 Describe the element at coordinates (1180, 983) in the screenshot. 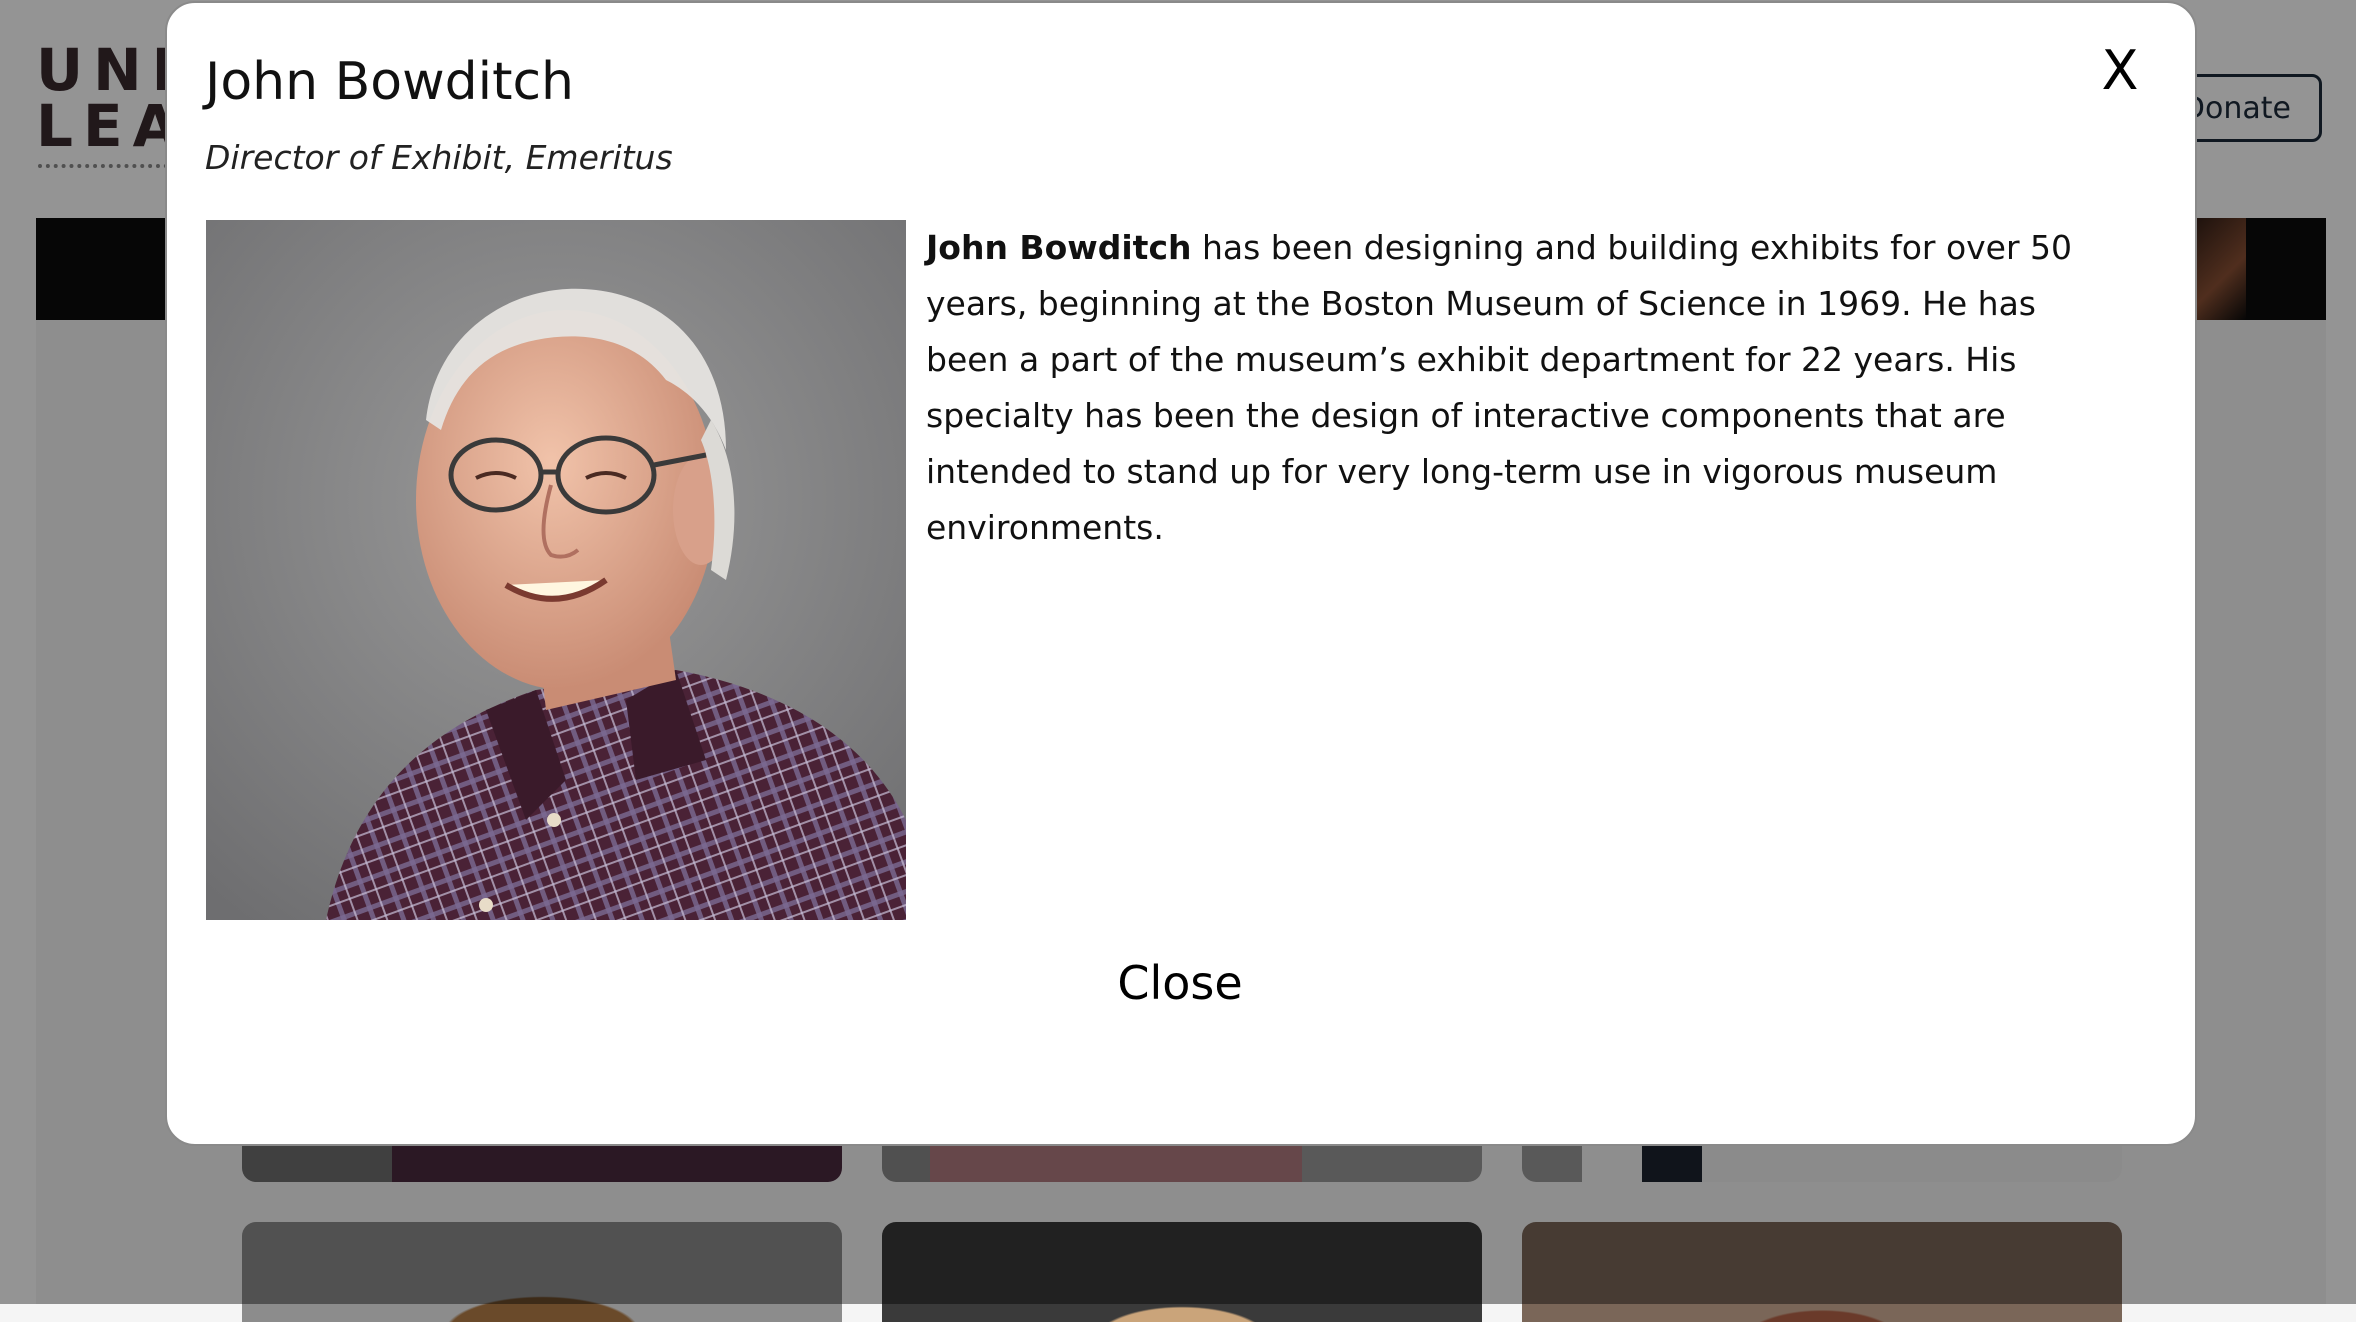

I see `modal-close-button: Close` at that location.